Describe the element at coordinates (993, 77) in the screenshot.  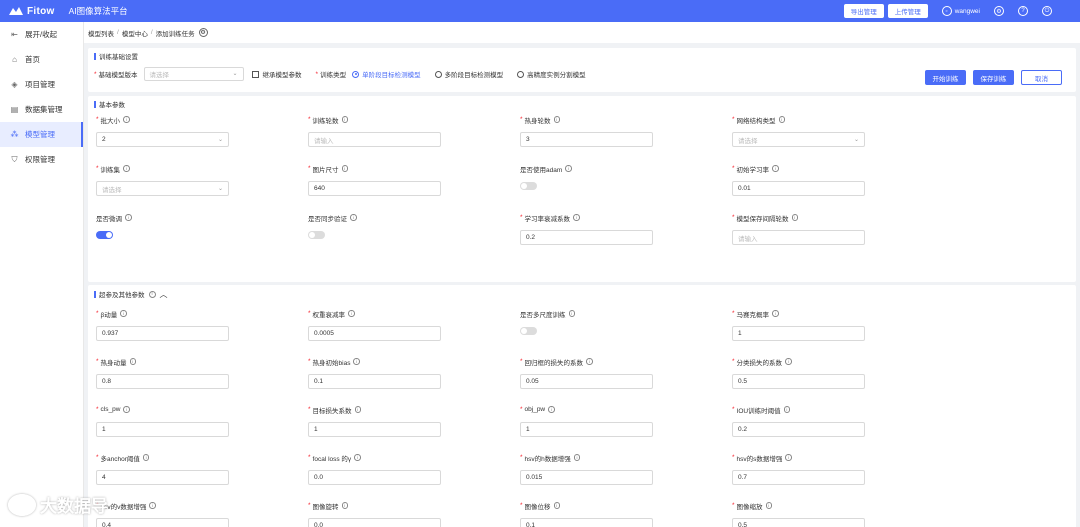
I see `save-training-button: 保存训练` at that location.